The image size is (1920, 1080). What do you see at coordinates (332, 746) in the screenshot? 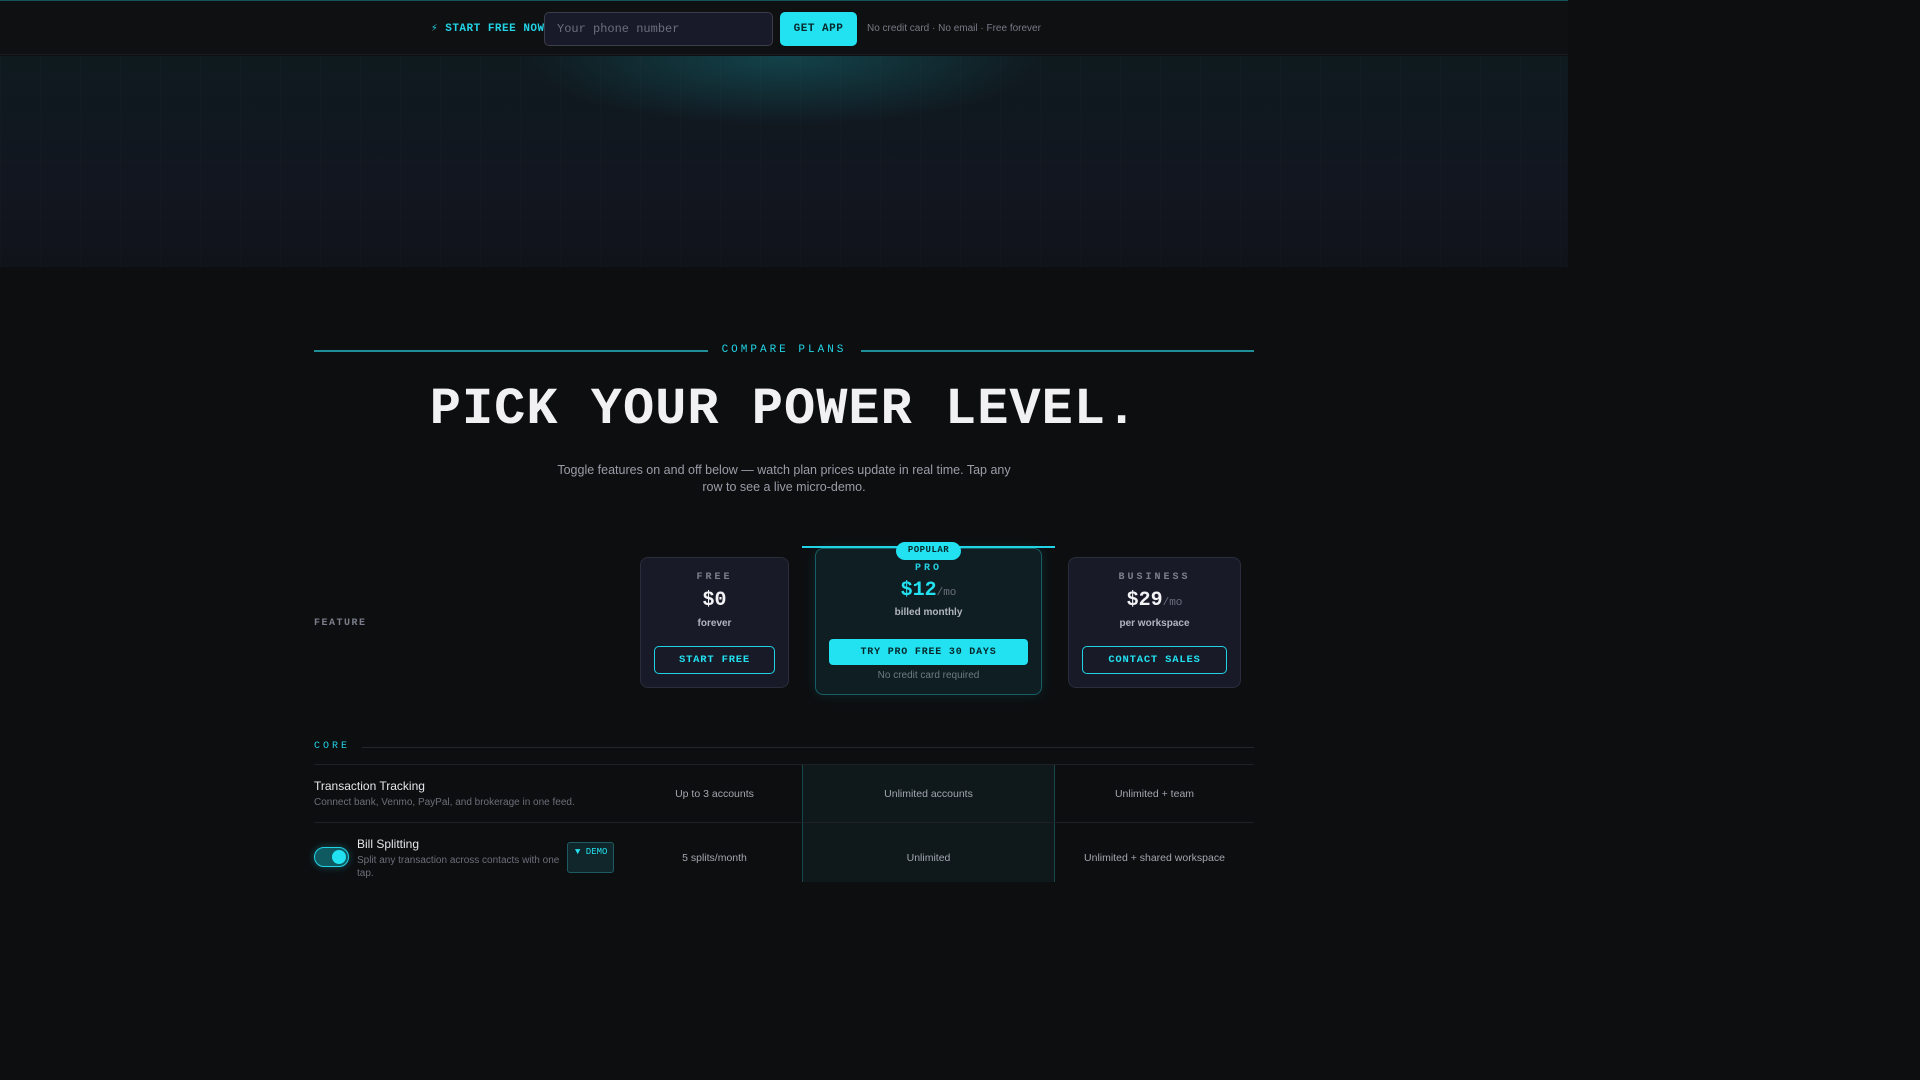
I see `section-label-core: CORE` at bounding box center [332, 746].